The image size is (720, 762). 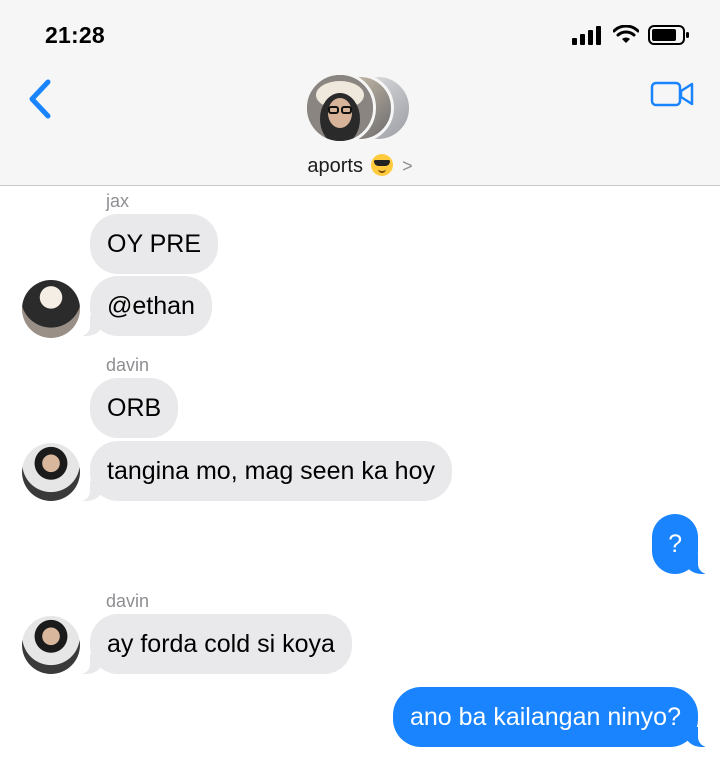 I want to click on chevron-right-icon: >, so click(x=407, y=166).